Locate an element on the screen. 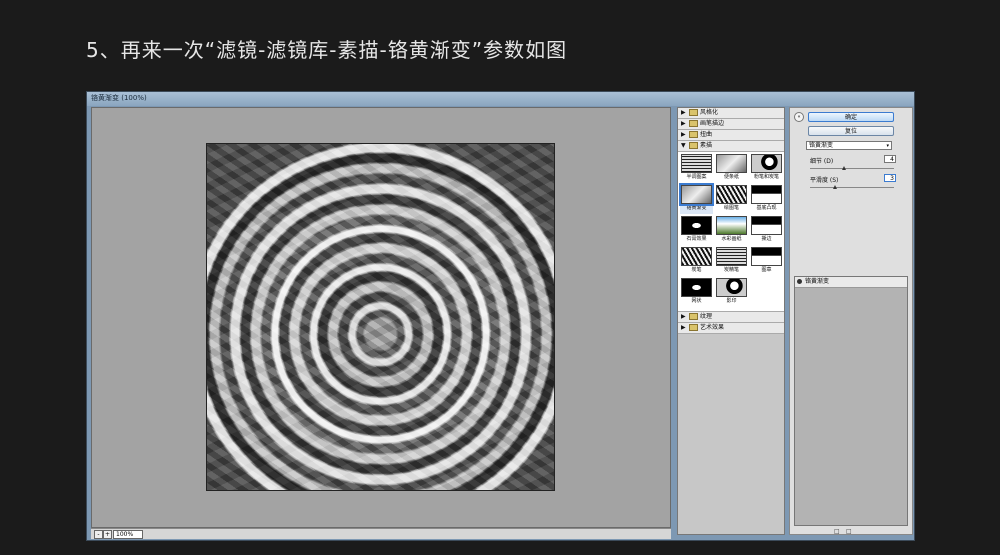 The image size is (1000, 555). filter-thumb-photocopy: 影印 is located at coordinates (731, 292).